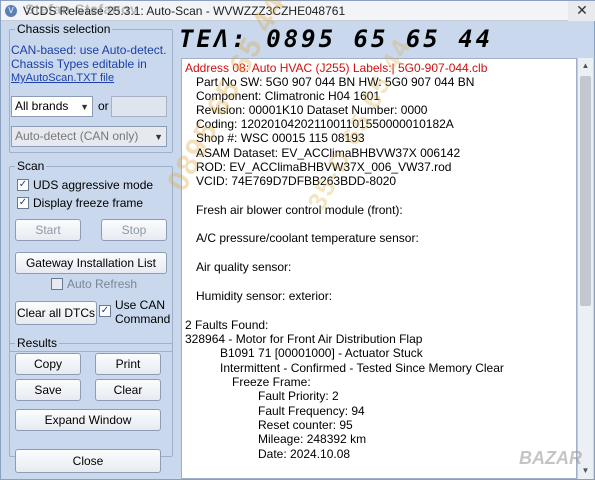  What do you see at coordinates (304, 454) in the screenshot?
I see `freeze-frame-row: Date: 2024.10.08` at bounding box center [304, 454].